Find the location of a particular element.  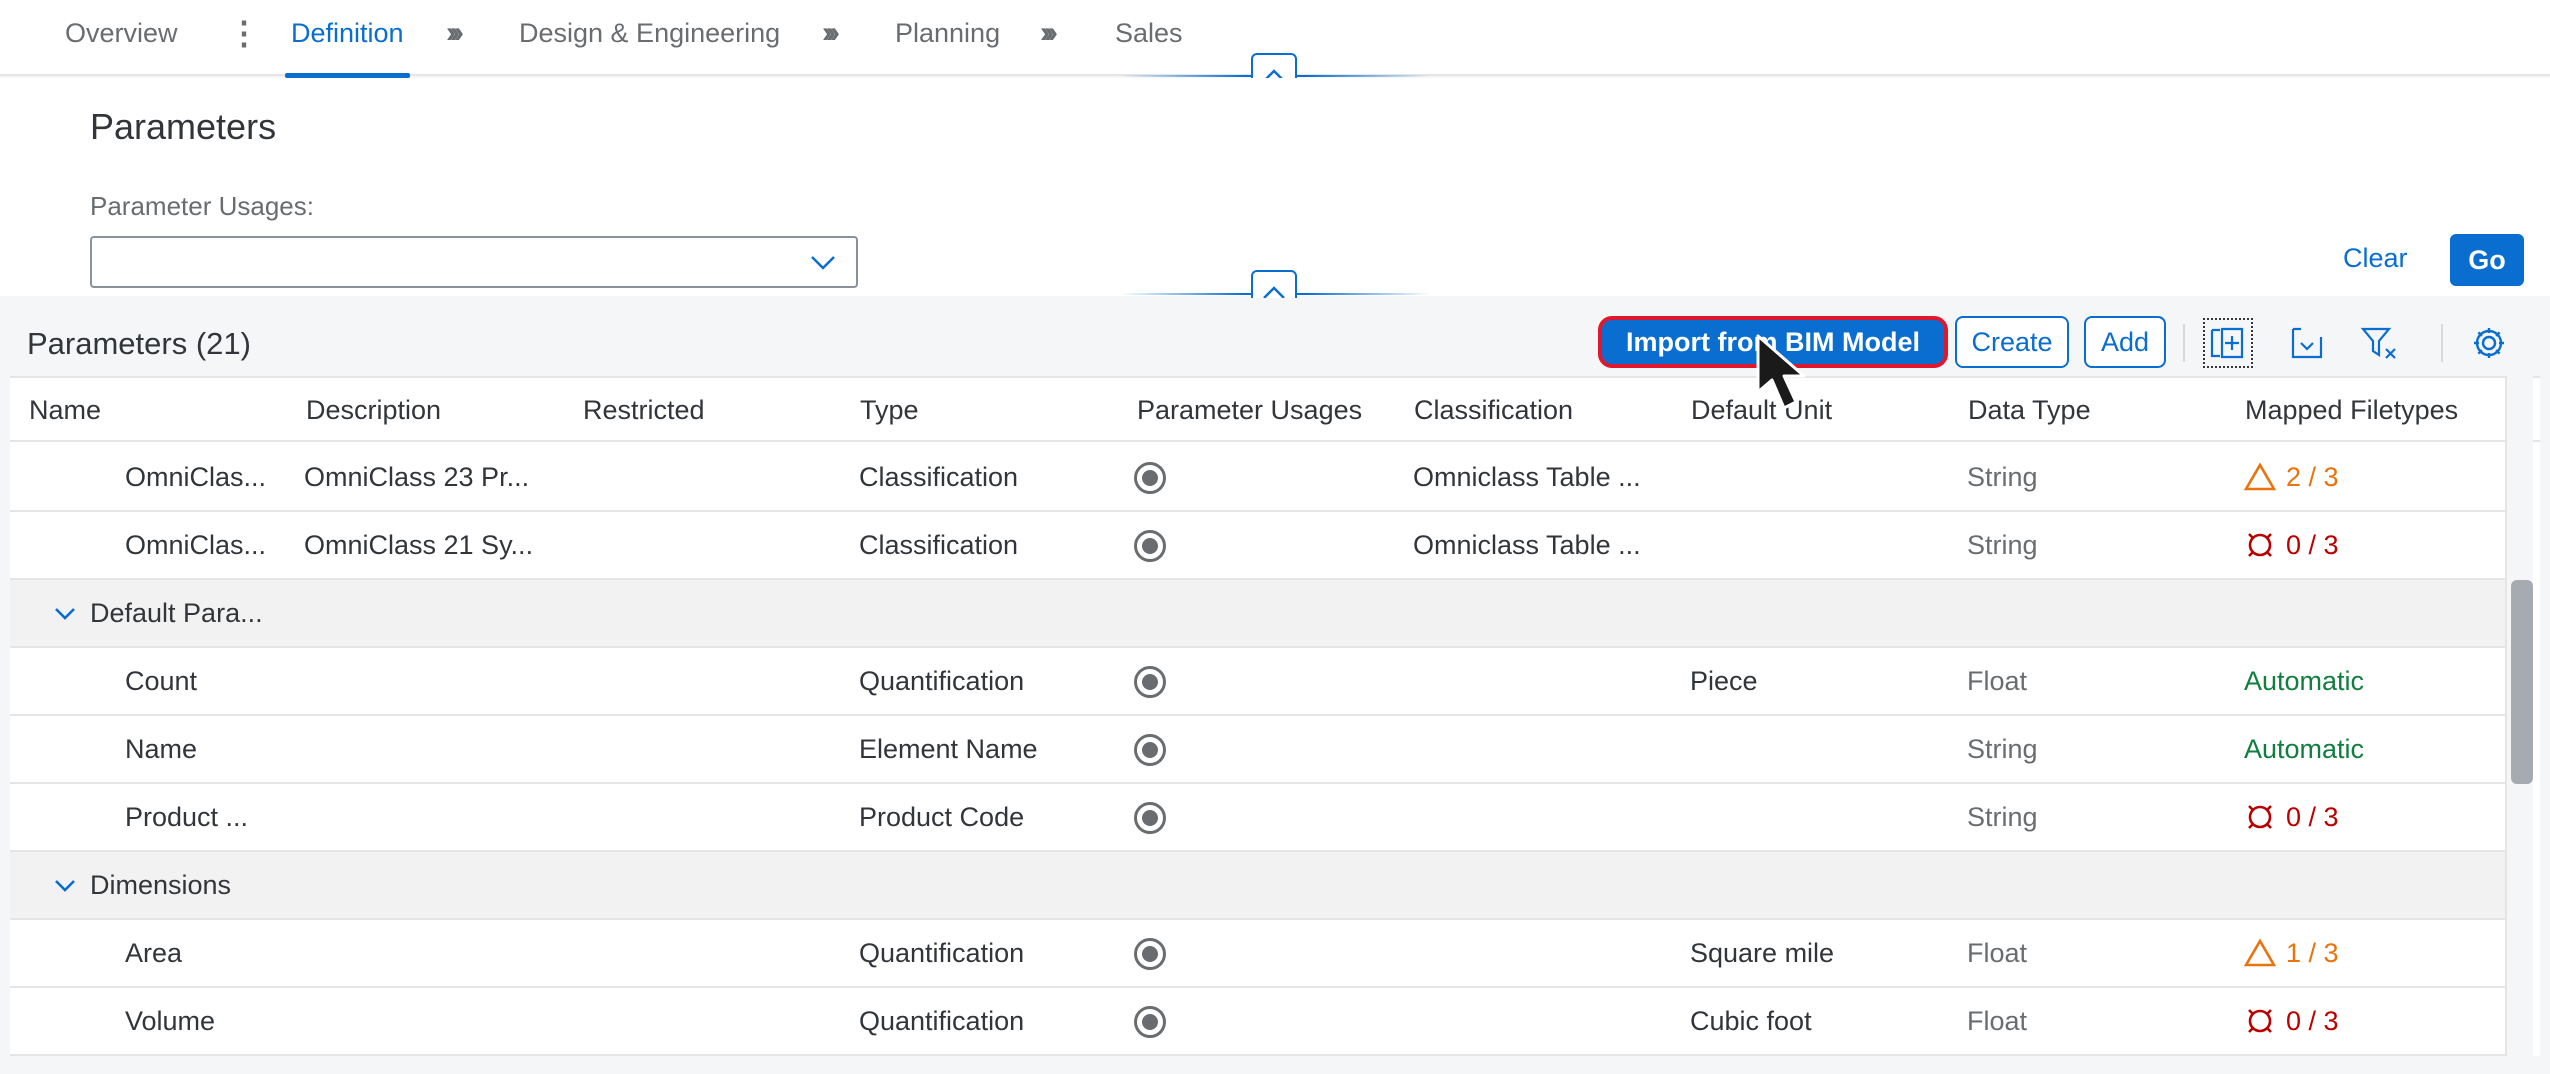

table-row: Product ... Product Code String 0 / 3 is located at coordinates (1257, 818).